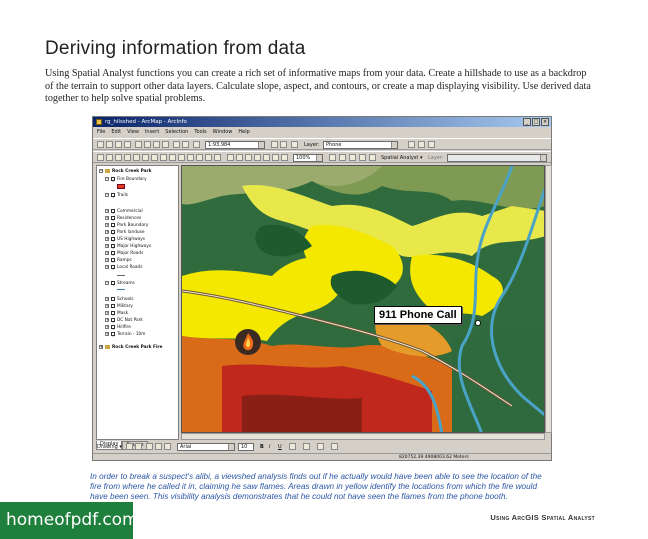 The image size is (648, 539). What do you see at coordinates (156, 144) in the screenshot?
I see `paste-icon` at bounding box center [156, 144].